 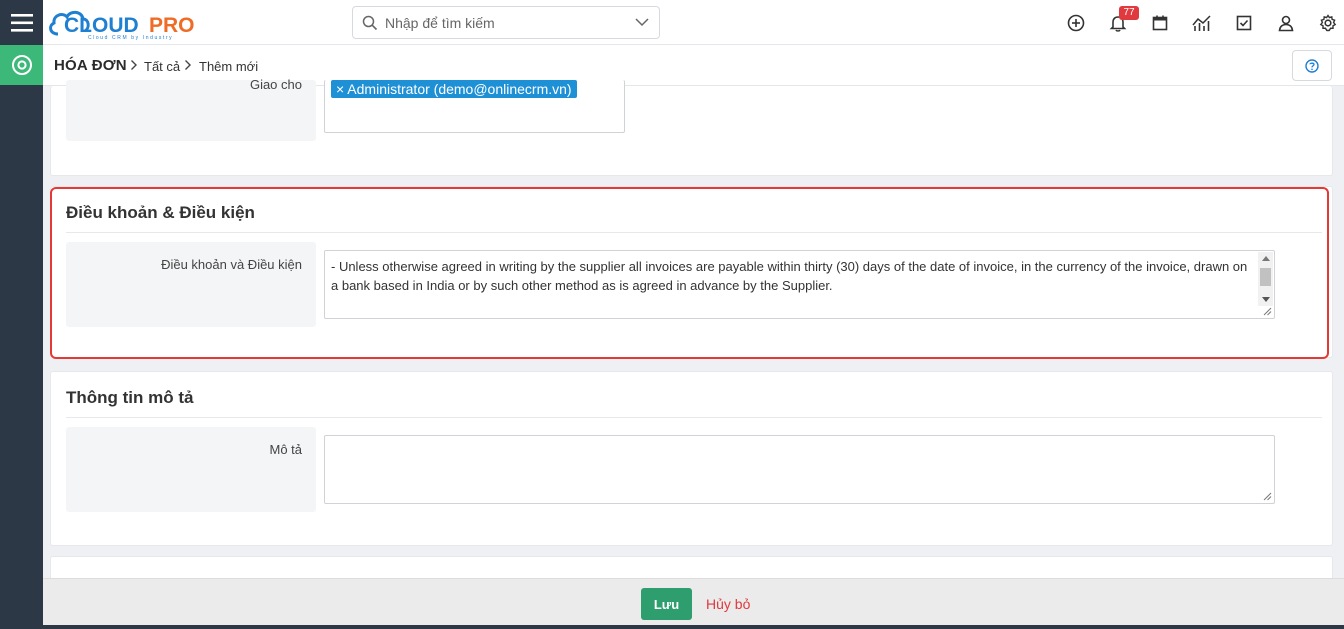 I want to click on textarea-scrollbar, so click(x=1265, y=279).